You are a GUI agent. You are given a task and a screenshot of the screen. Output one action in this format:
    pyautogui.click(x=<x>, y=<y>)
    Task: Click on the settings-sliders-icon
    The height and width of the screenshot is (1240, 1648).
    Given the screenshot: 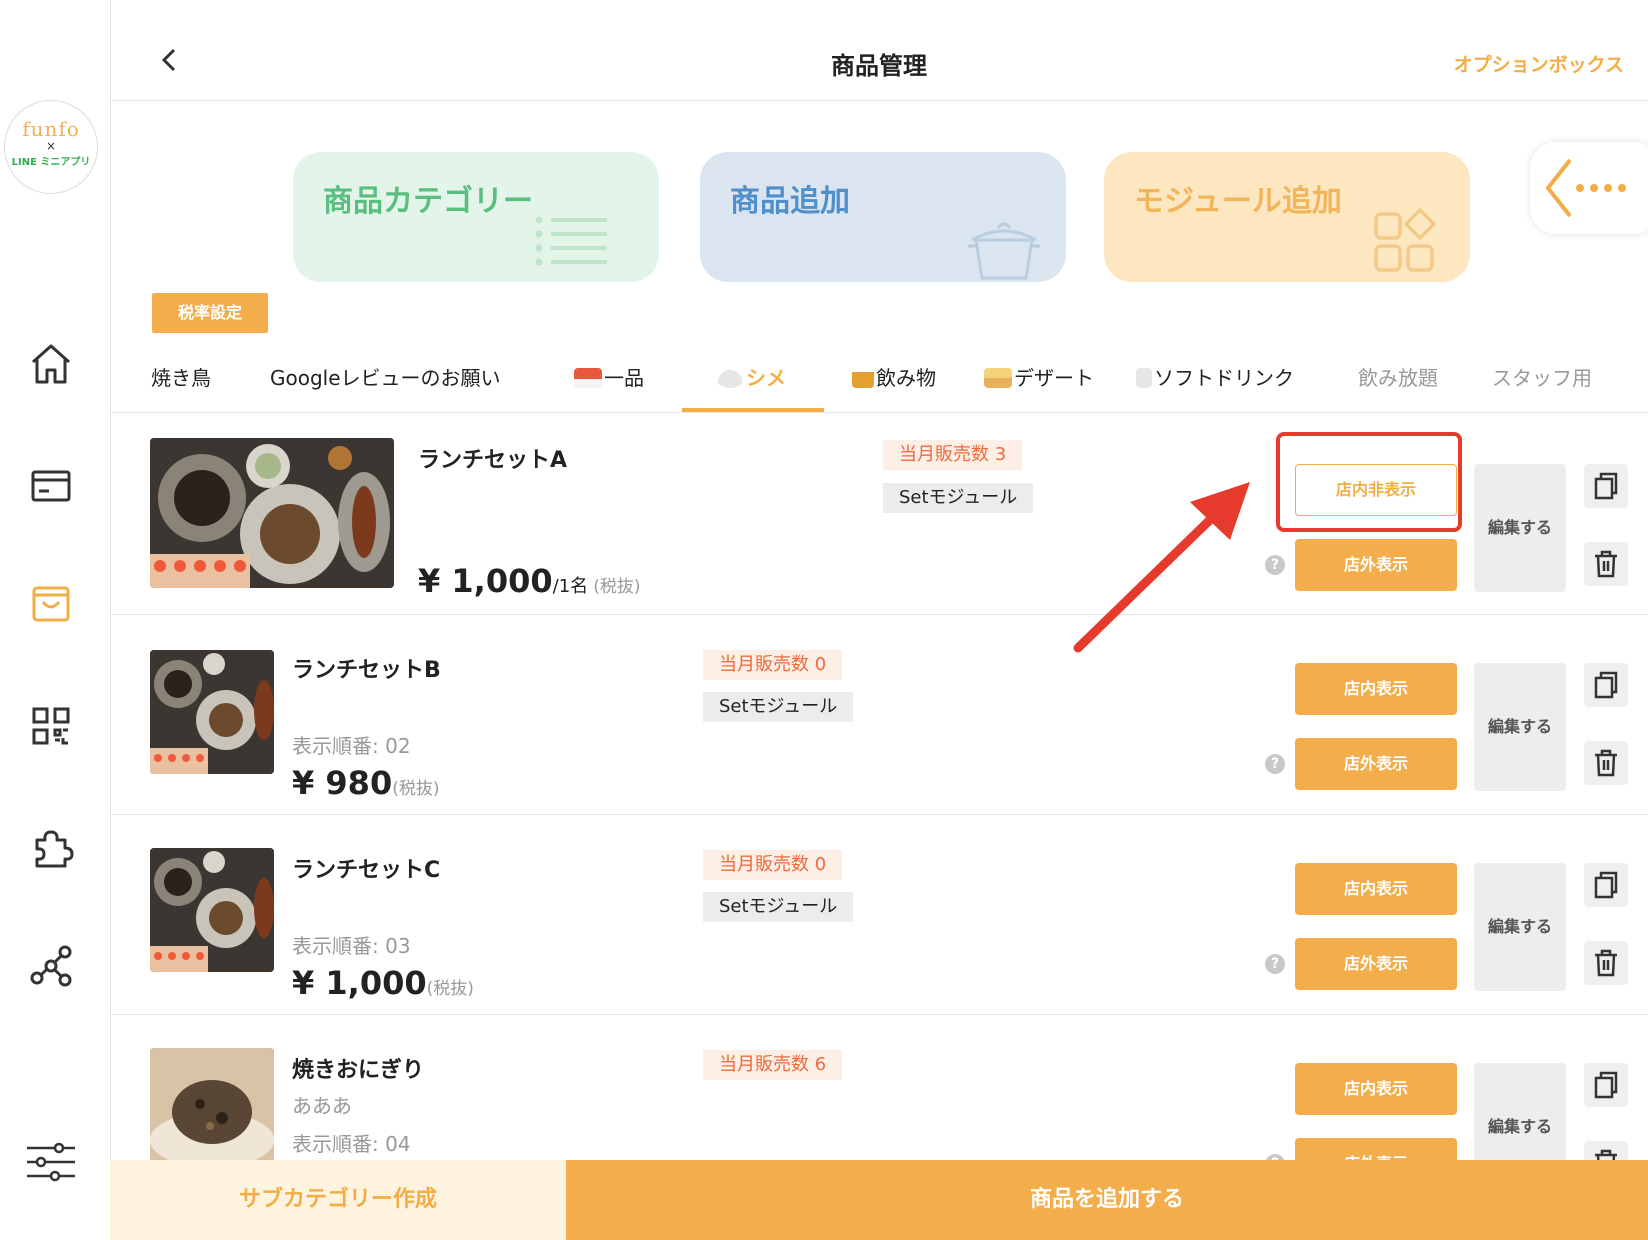 What is the action you would take?
    pyautogui.click(x=51, y=1162)
    